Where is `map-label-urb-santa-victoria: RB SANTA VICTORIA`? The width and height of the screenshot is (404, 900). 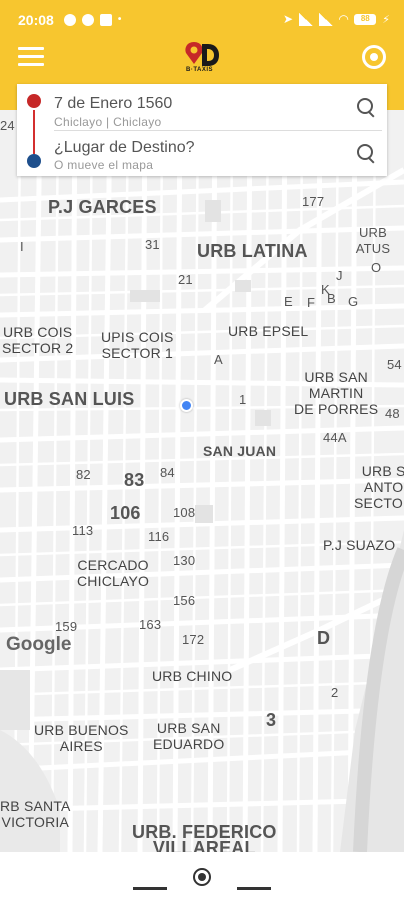 map-label-urb-santa-victoria: RB SANTA VICTORIA is located at coordinates (35, 814).